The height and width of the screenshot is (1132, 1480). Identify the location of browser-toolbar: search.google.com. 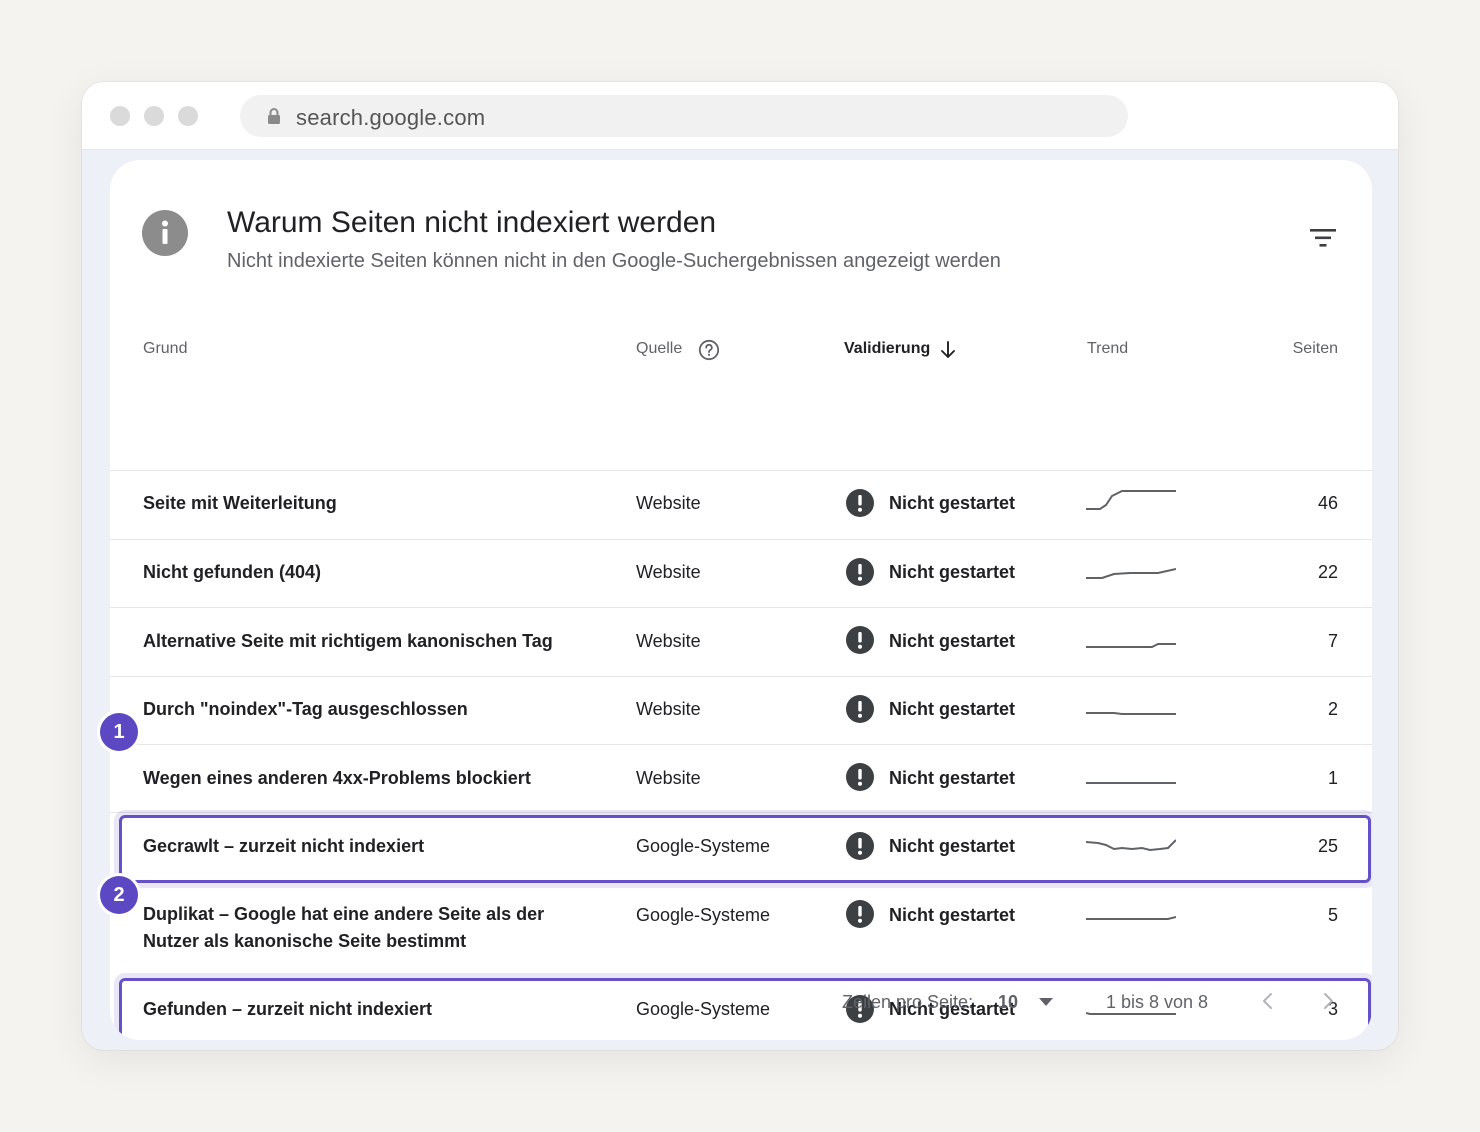
(740, 116).